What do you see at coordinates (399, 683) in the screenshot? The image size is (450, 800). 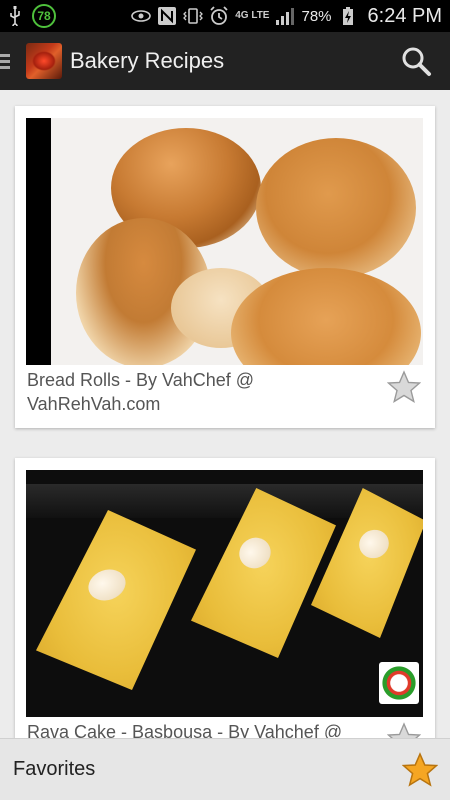 I see `vahrehvah-logo` at bounding box center [399, 683].